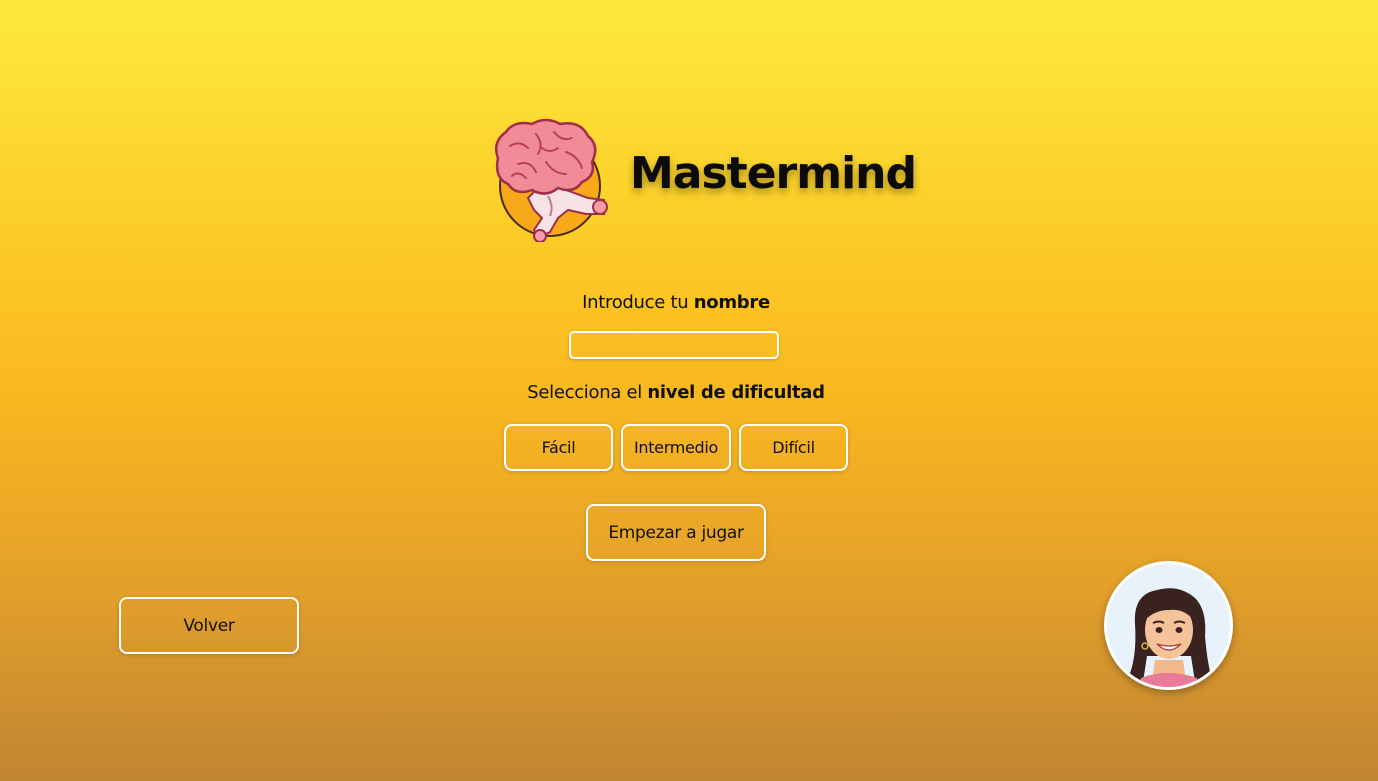  I want to click on start-game-button: Empezar a jugar, so click(676, 532).